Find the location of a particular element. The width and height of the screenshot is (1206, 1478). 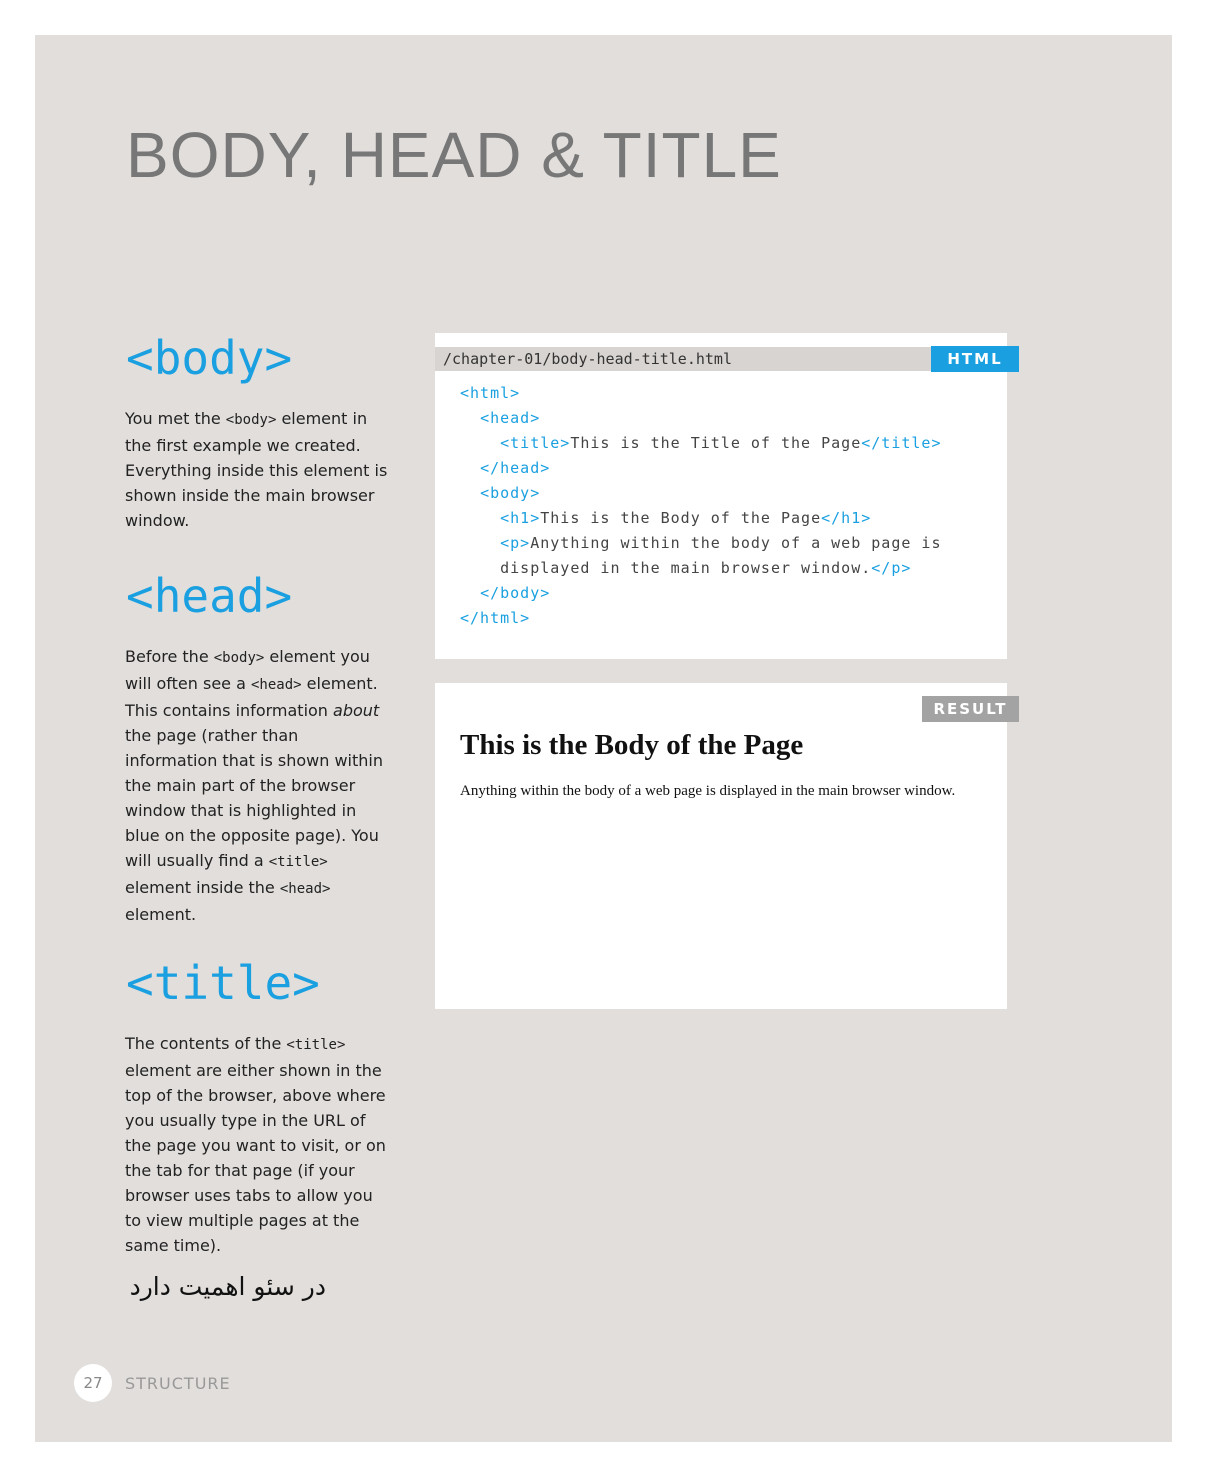

code-tag: </h1> is located at coordinates (846, 518).